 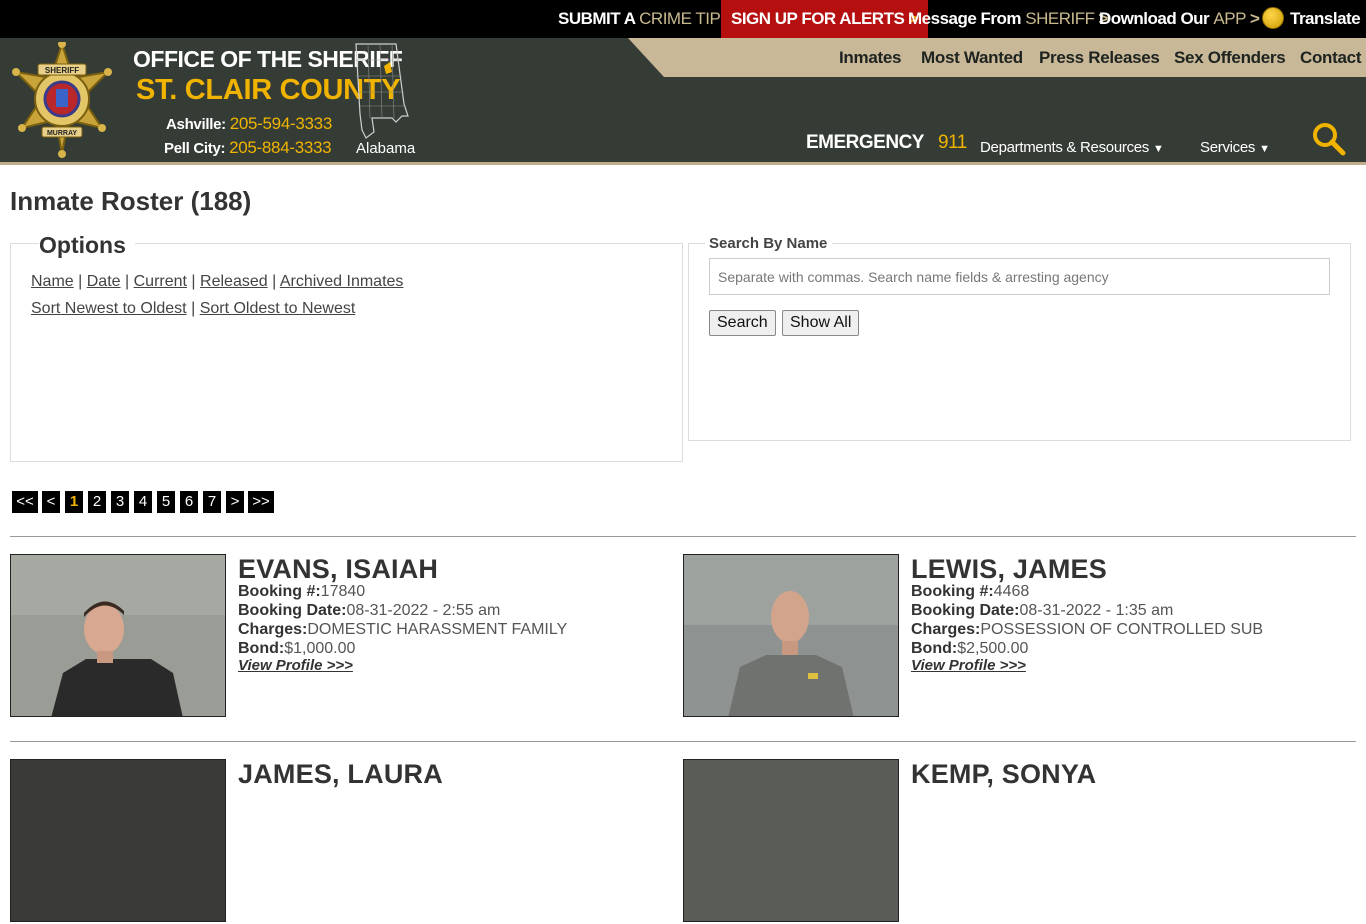 I want to click on message-prefix: Message From, so click(x=965, y=18).